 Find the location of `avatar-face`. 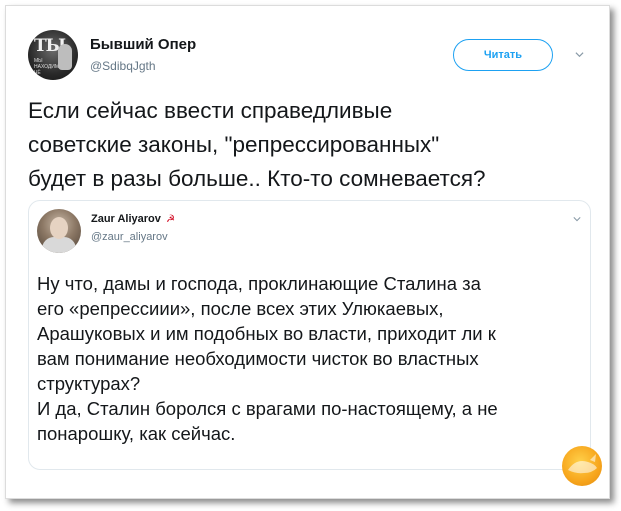

avatar-face is located at coordinates (59, 228).